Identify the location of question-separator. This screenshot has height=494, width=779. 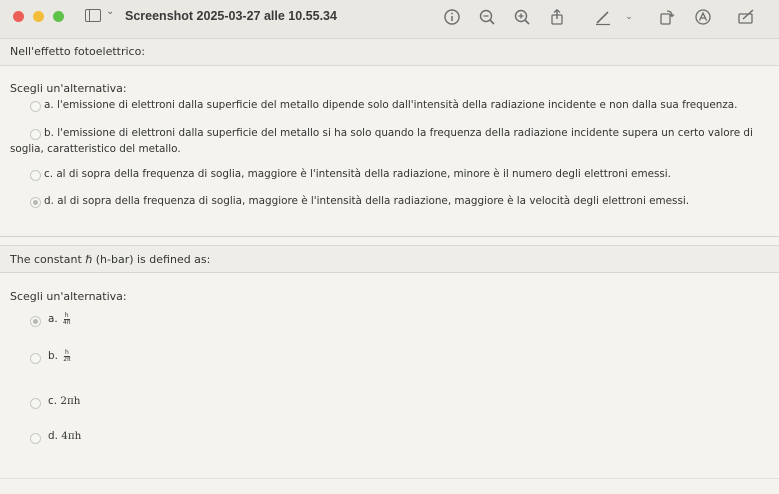
(389, 236).